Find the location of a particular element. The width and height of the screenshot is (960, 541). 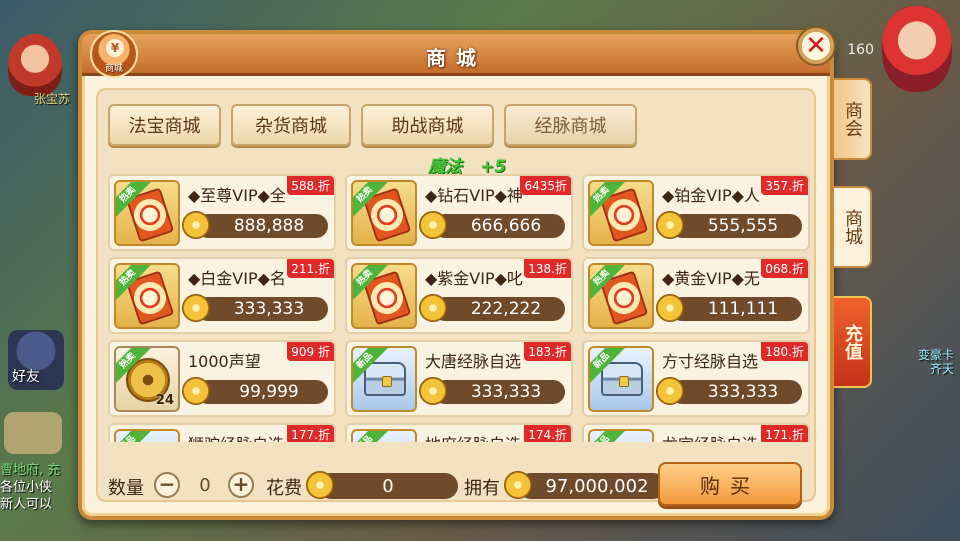

tab-assist-shop: 助战商城 is located at coordinates (427, 125).